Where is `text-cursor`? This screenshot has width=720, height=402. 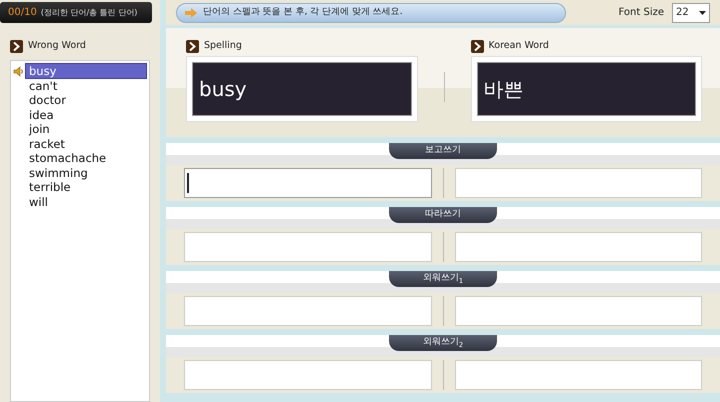 text-cursor is located at coordinates (188, 183).